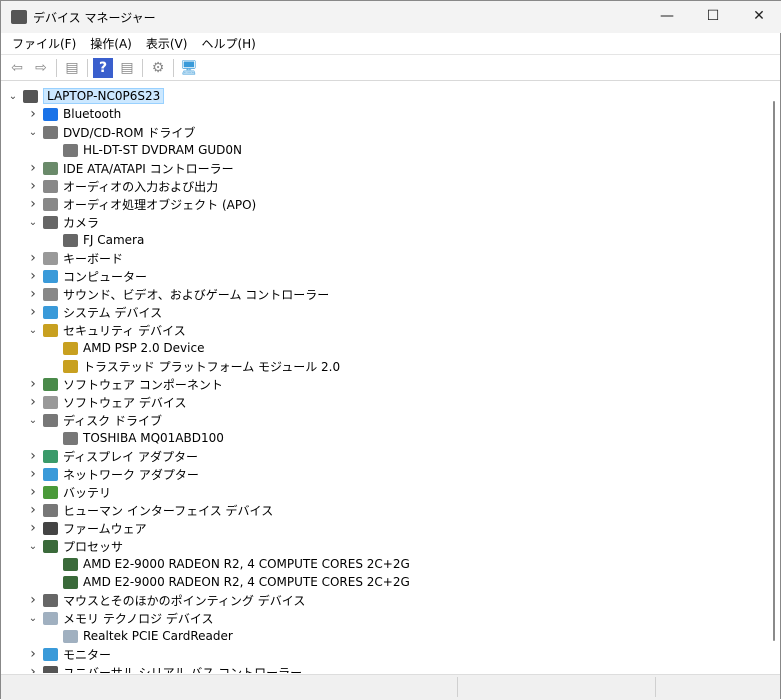 This screenshot has width=781, height=700. I want to click on tree-category: ⌄ DVD/CD-ROM ドライブ, so click(111, 132).